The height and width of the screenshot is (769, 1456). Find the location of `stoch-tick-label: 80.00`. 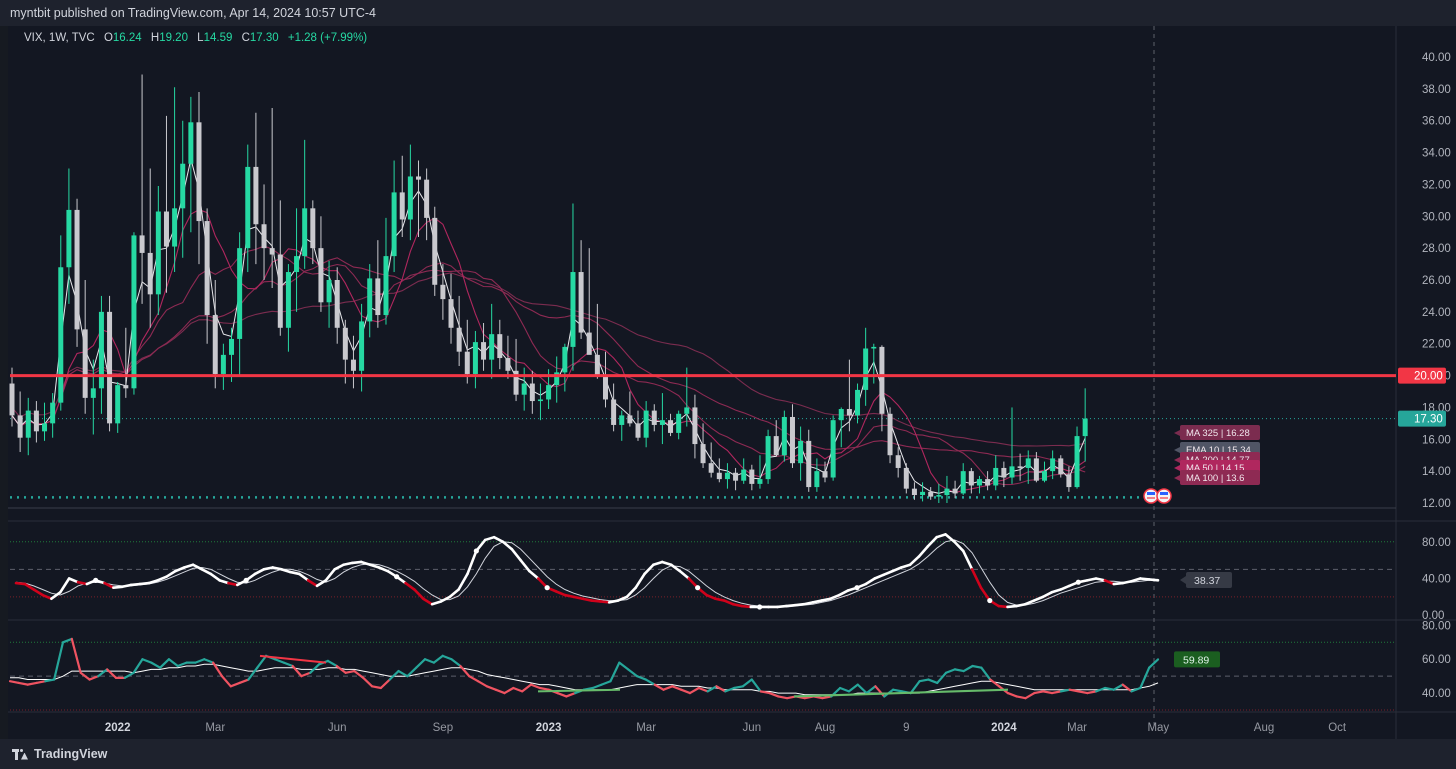

stoch-tick-label: 80.00 is located at coordinates (1436, 543).